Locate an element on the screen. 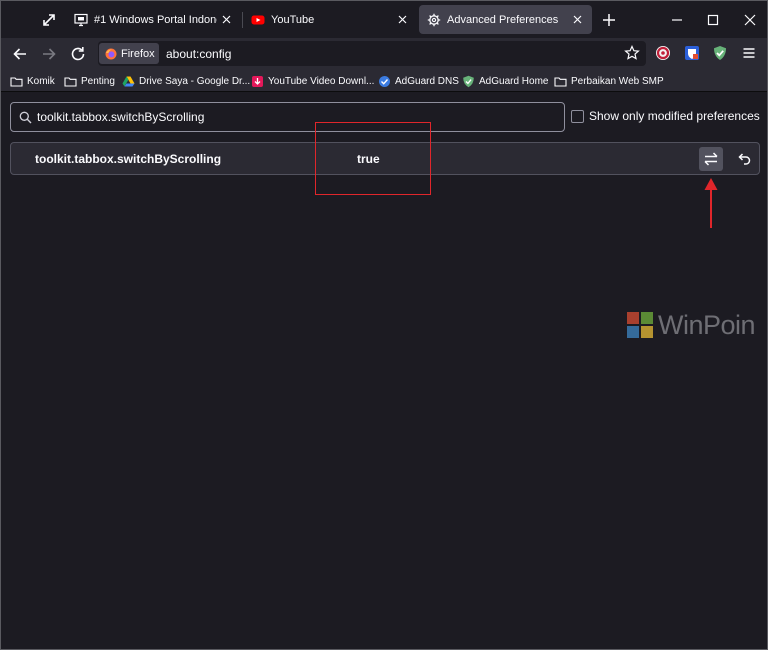 This screenshot has width=768, height=650. identity-box: Firefox is located at coordinates (129, 53).